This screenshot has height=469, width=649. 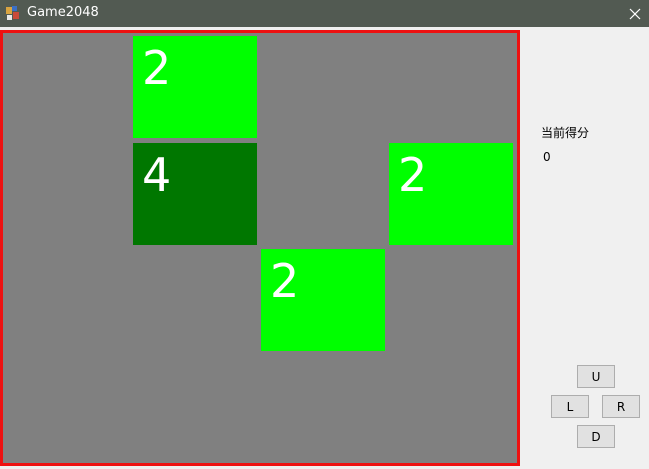 I want to click on move-up-button: U, so click(x=596, y=376).